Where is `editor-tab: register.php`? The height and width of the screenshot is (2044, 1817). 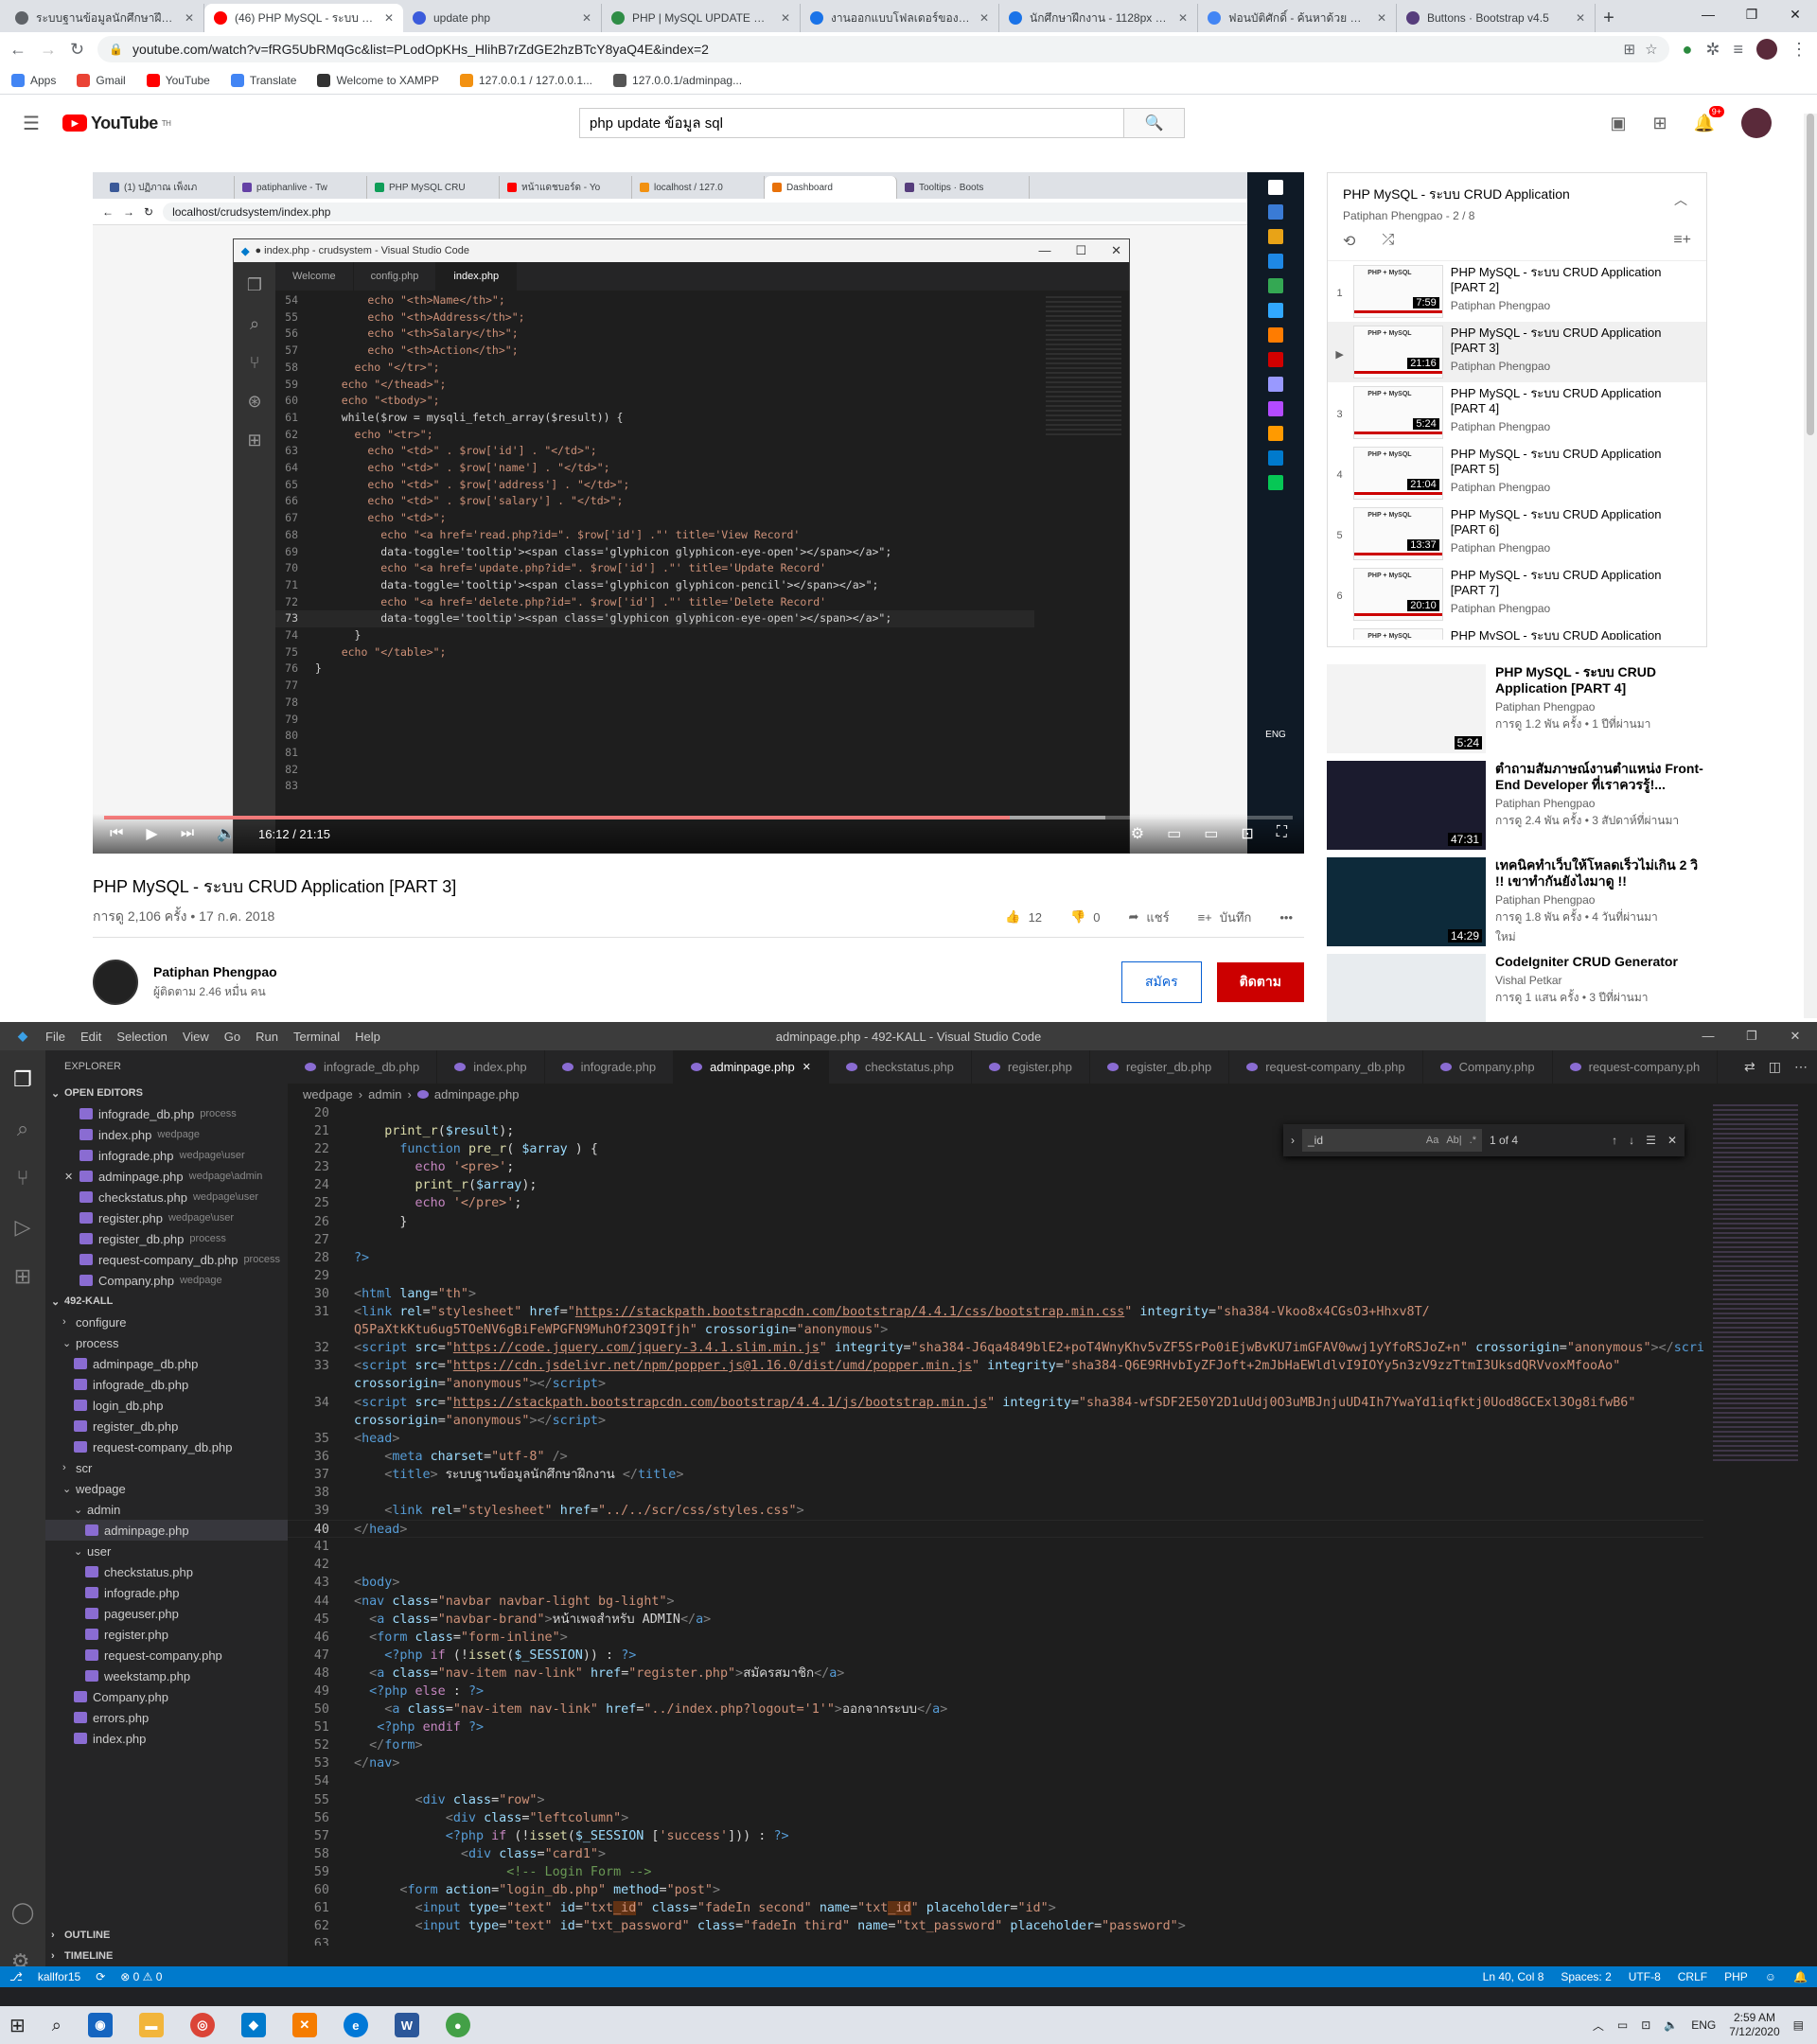 editor-tab: register.php is located at coordinates (1031, 1067).